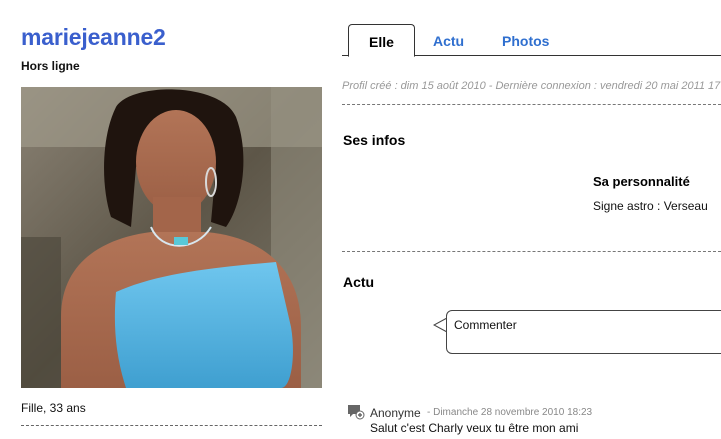  What do you see at coordinates (50, 66) in the screenshot?
I see `online-status: Hors ligne` at bounding box center [50, 66].